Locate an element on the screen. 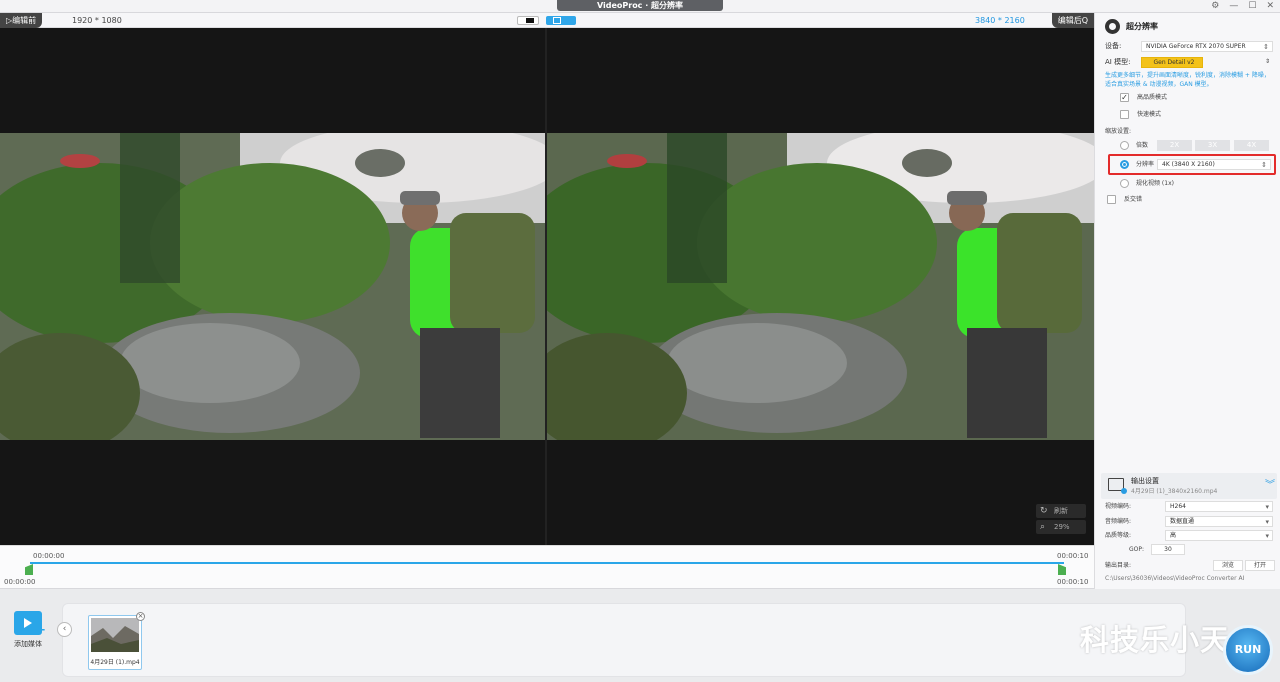 This screenshot has height=682, width=1280. multiplier-radio is located at coordinates (1124, 145).